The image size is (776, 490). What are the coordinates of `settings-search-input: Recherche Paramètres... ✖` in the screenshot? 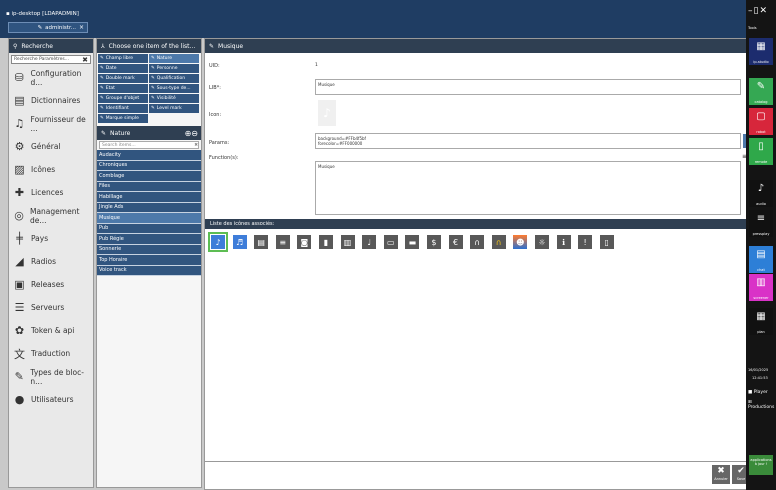 It's located at (51, 59).